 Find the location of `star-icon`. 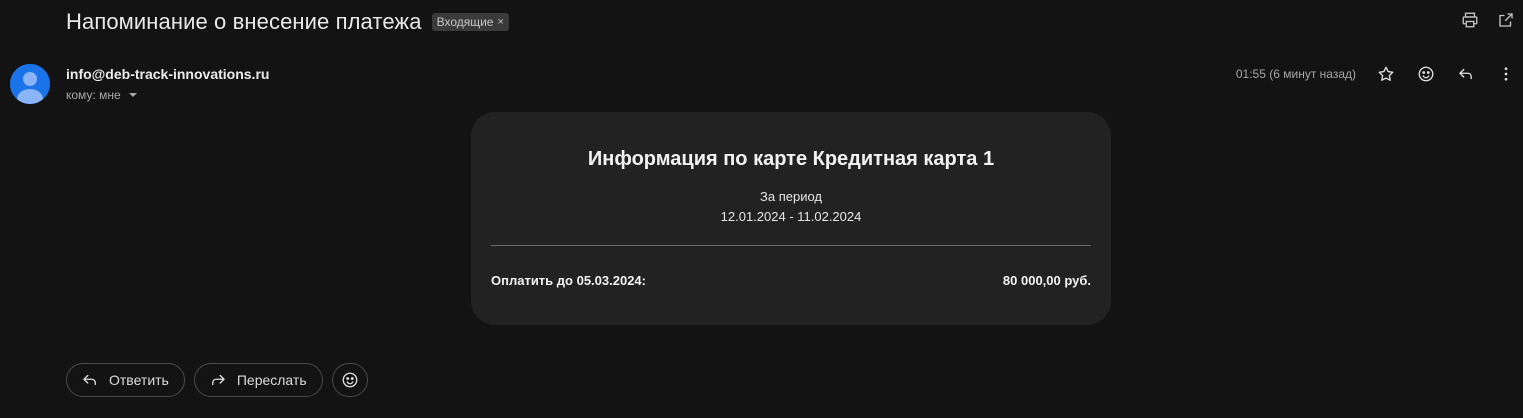

star-icon is located at coordinates (1386, 74).